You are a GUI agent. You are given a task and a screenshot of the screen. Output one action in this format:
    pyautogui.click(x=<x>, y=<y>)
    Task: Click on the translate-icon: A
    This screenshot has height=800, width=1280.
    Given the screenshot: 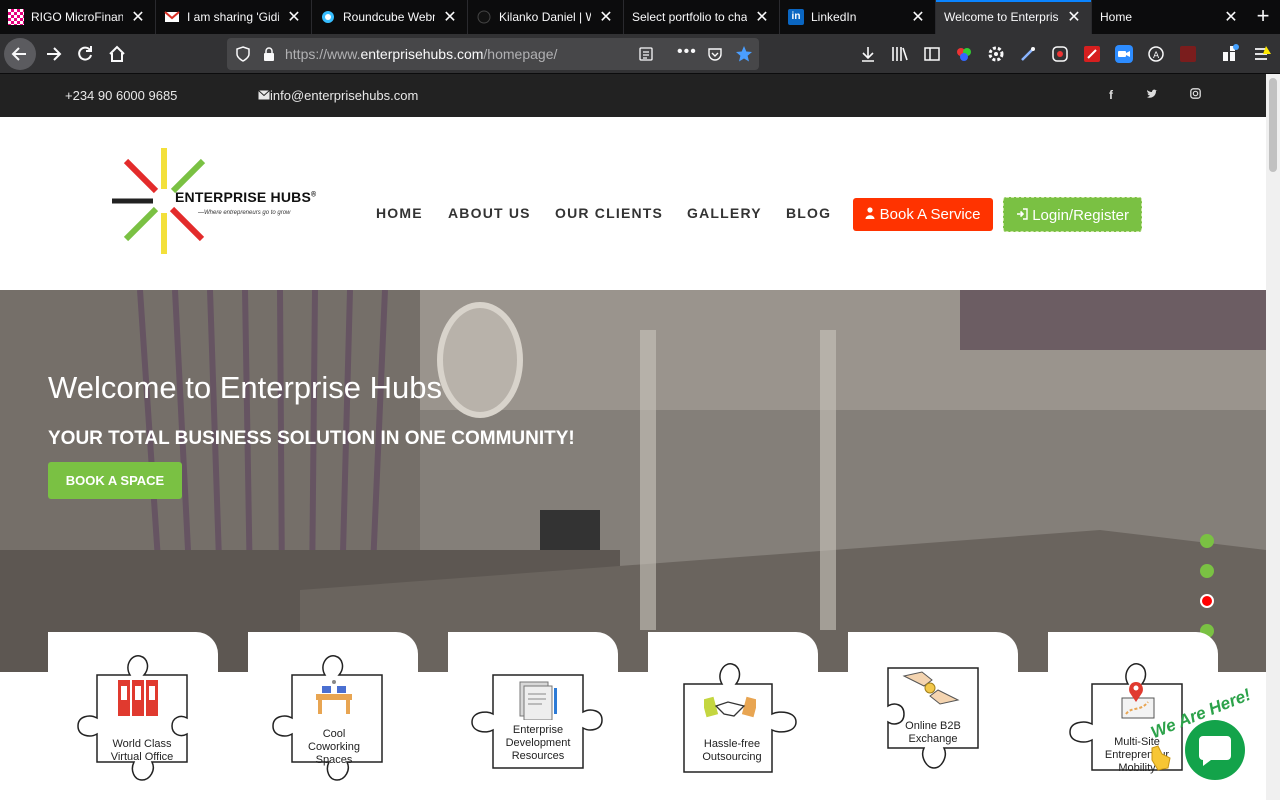 What is the action you would take?
    pyautogui.click(x=1156, y=54)
    